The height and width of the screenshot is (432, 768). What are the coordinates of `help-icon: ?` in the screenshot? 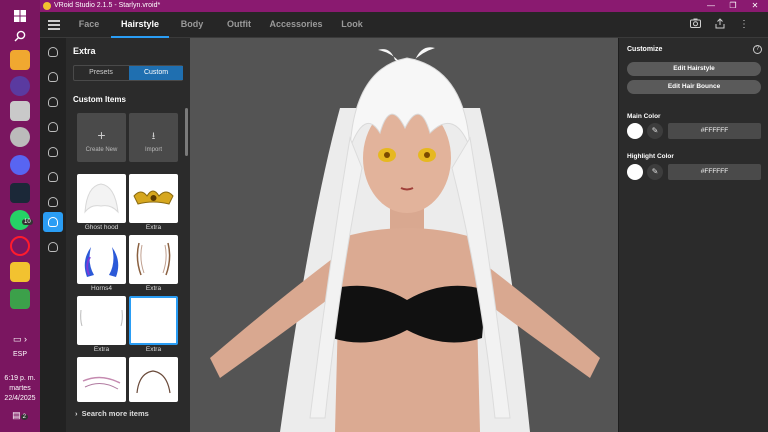 It's located at (757, 49).